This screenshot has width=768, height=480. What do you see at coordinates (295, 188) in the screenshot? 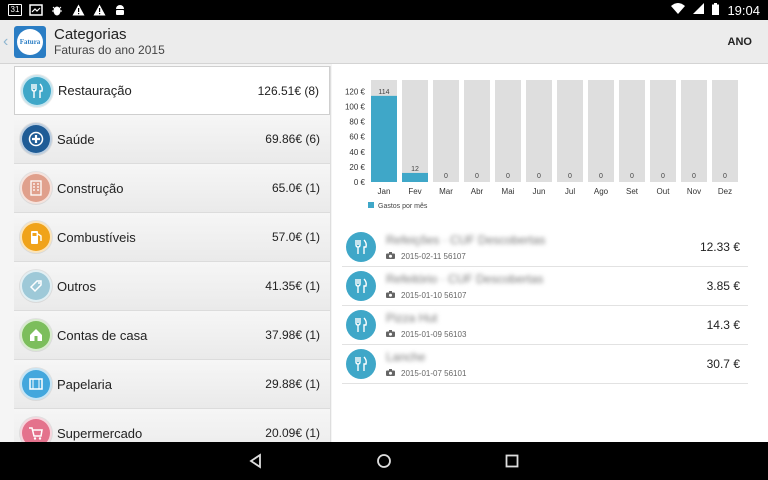
I see `category-amount: 65.0€ (1)` at bounding box center [295, 188].